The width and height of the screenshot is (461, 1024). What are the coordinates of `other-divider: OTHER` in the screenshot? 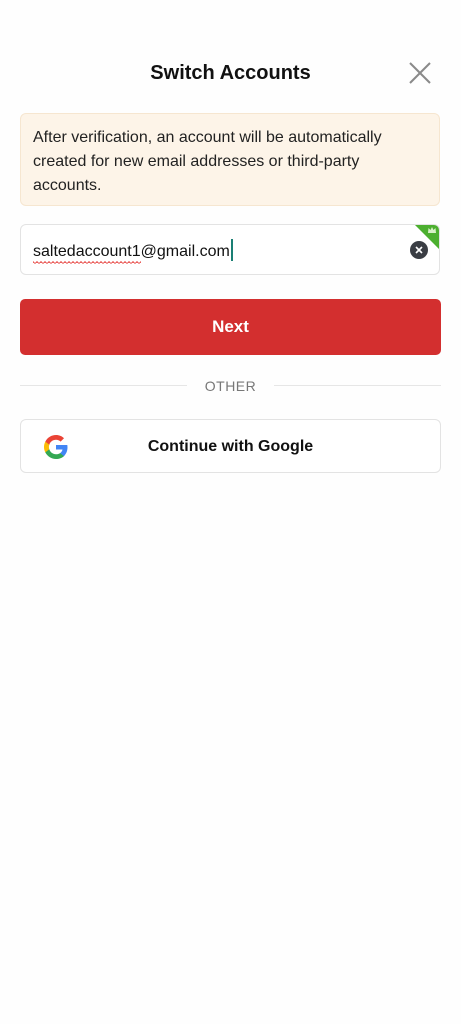 It's located at (230, 386).